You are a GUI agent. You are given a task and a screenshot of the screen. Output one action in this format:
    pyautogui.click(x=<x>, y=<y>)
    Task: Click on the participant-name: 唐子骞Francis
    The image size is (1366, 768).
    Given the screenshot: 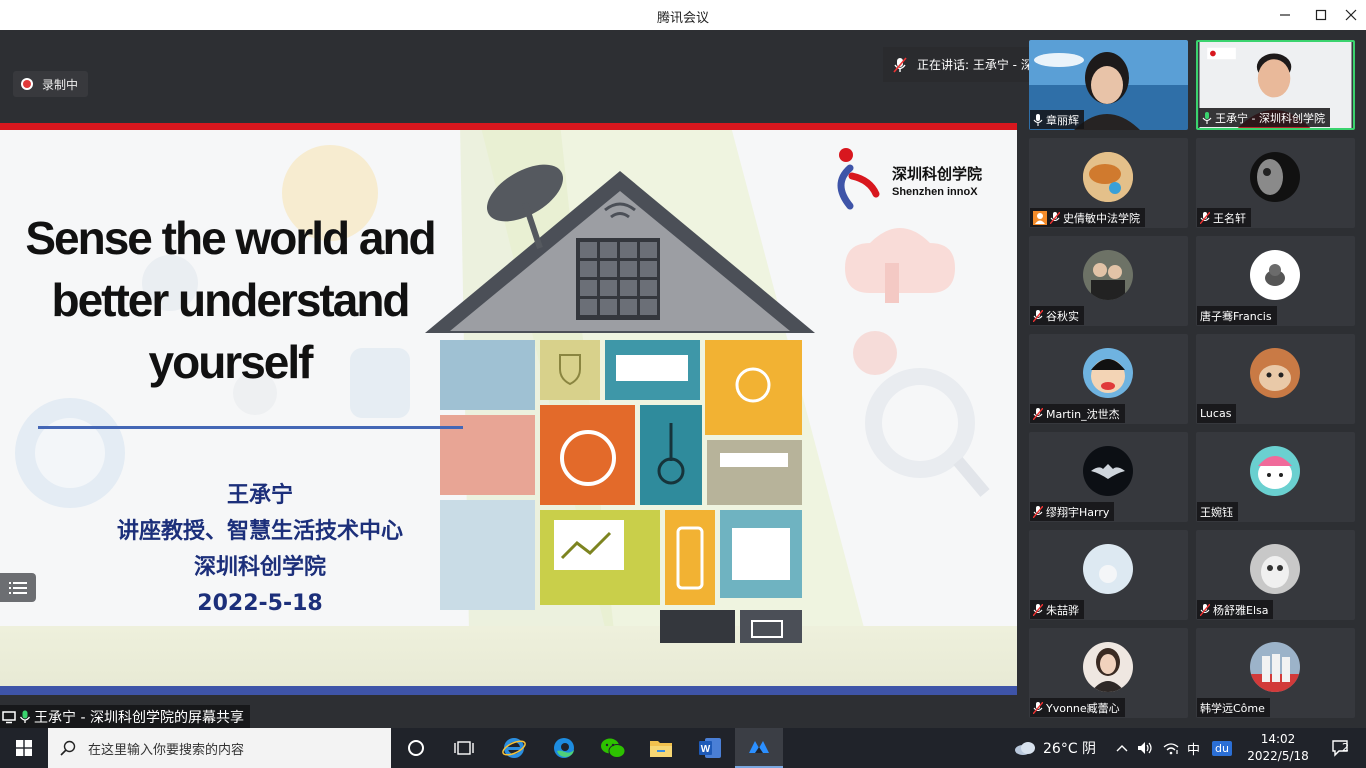 What is the action you would take?
    pyautogui.click(x=1236, y=316)
    